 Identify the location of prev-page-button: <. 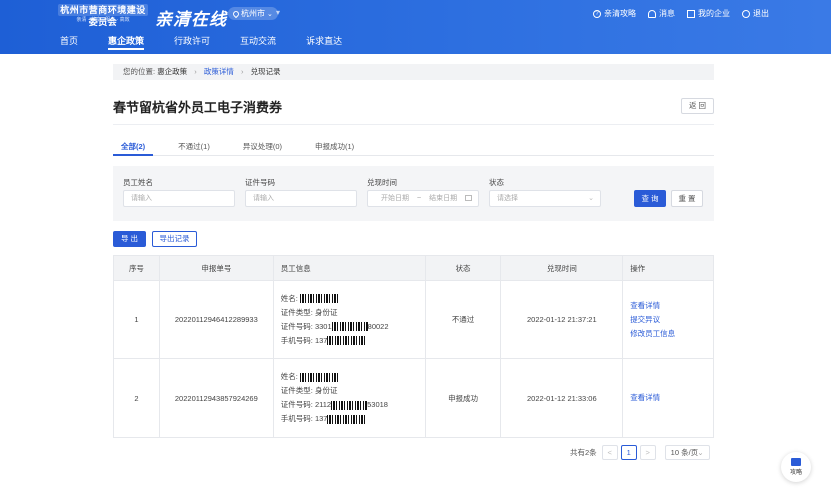
(609, 452).